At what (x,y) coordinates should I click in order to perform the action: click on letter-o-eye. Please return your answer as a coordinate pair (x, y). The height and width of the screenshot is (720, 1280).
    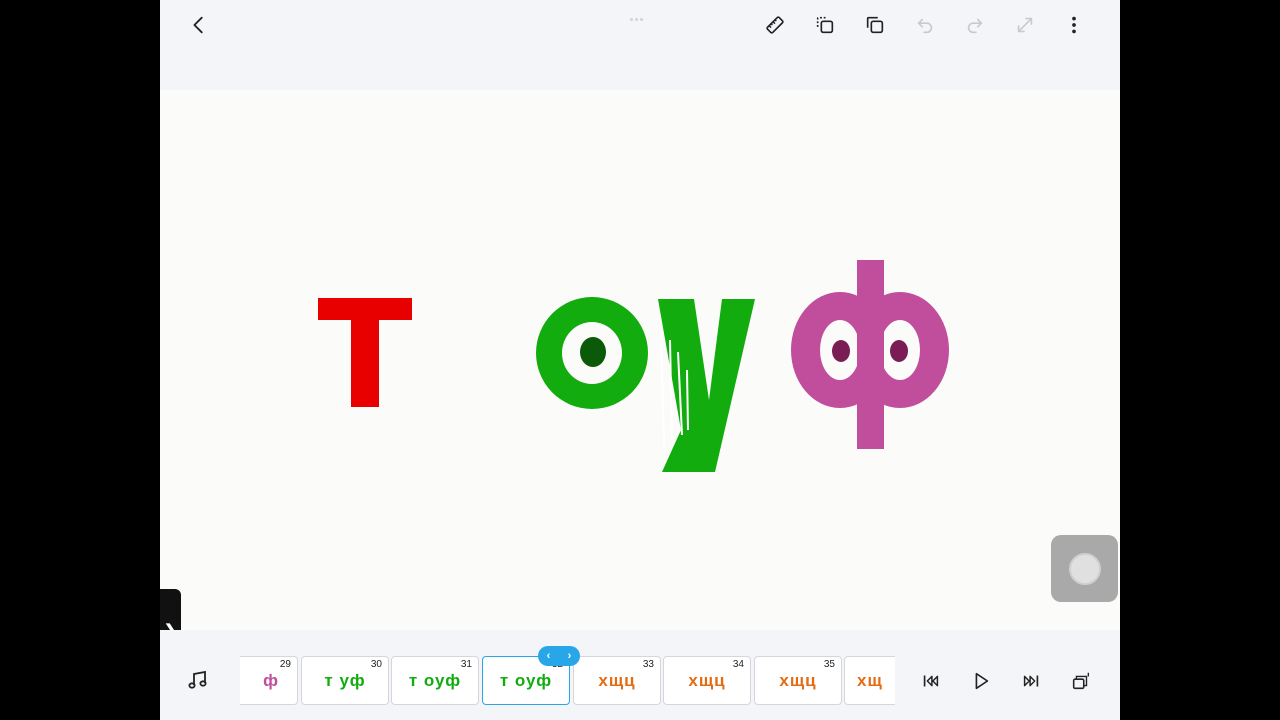
    Looking at the image, I should click on (593, 352).